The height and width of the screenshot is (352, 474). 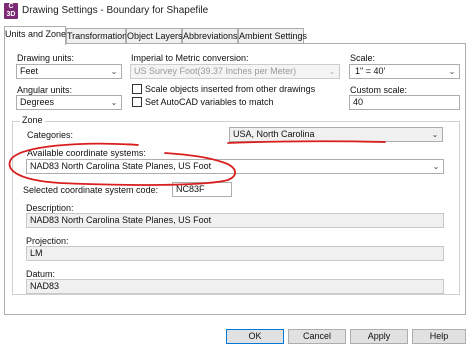 I want to click on app-icon-text: C 3D, so click(x=11, y=10).